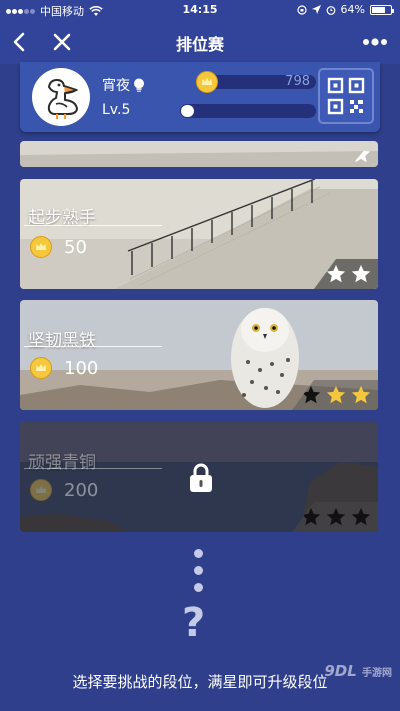  Describe the element at coordinates (248, 111) in the screenshot. I see `exp-progress-bar` at that location.